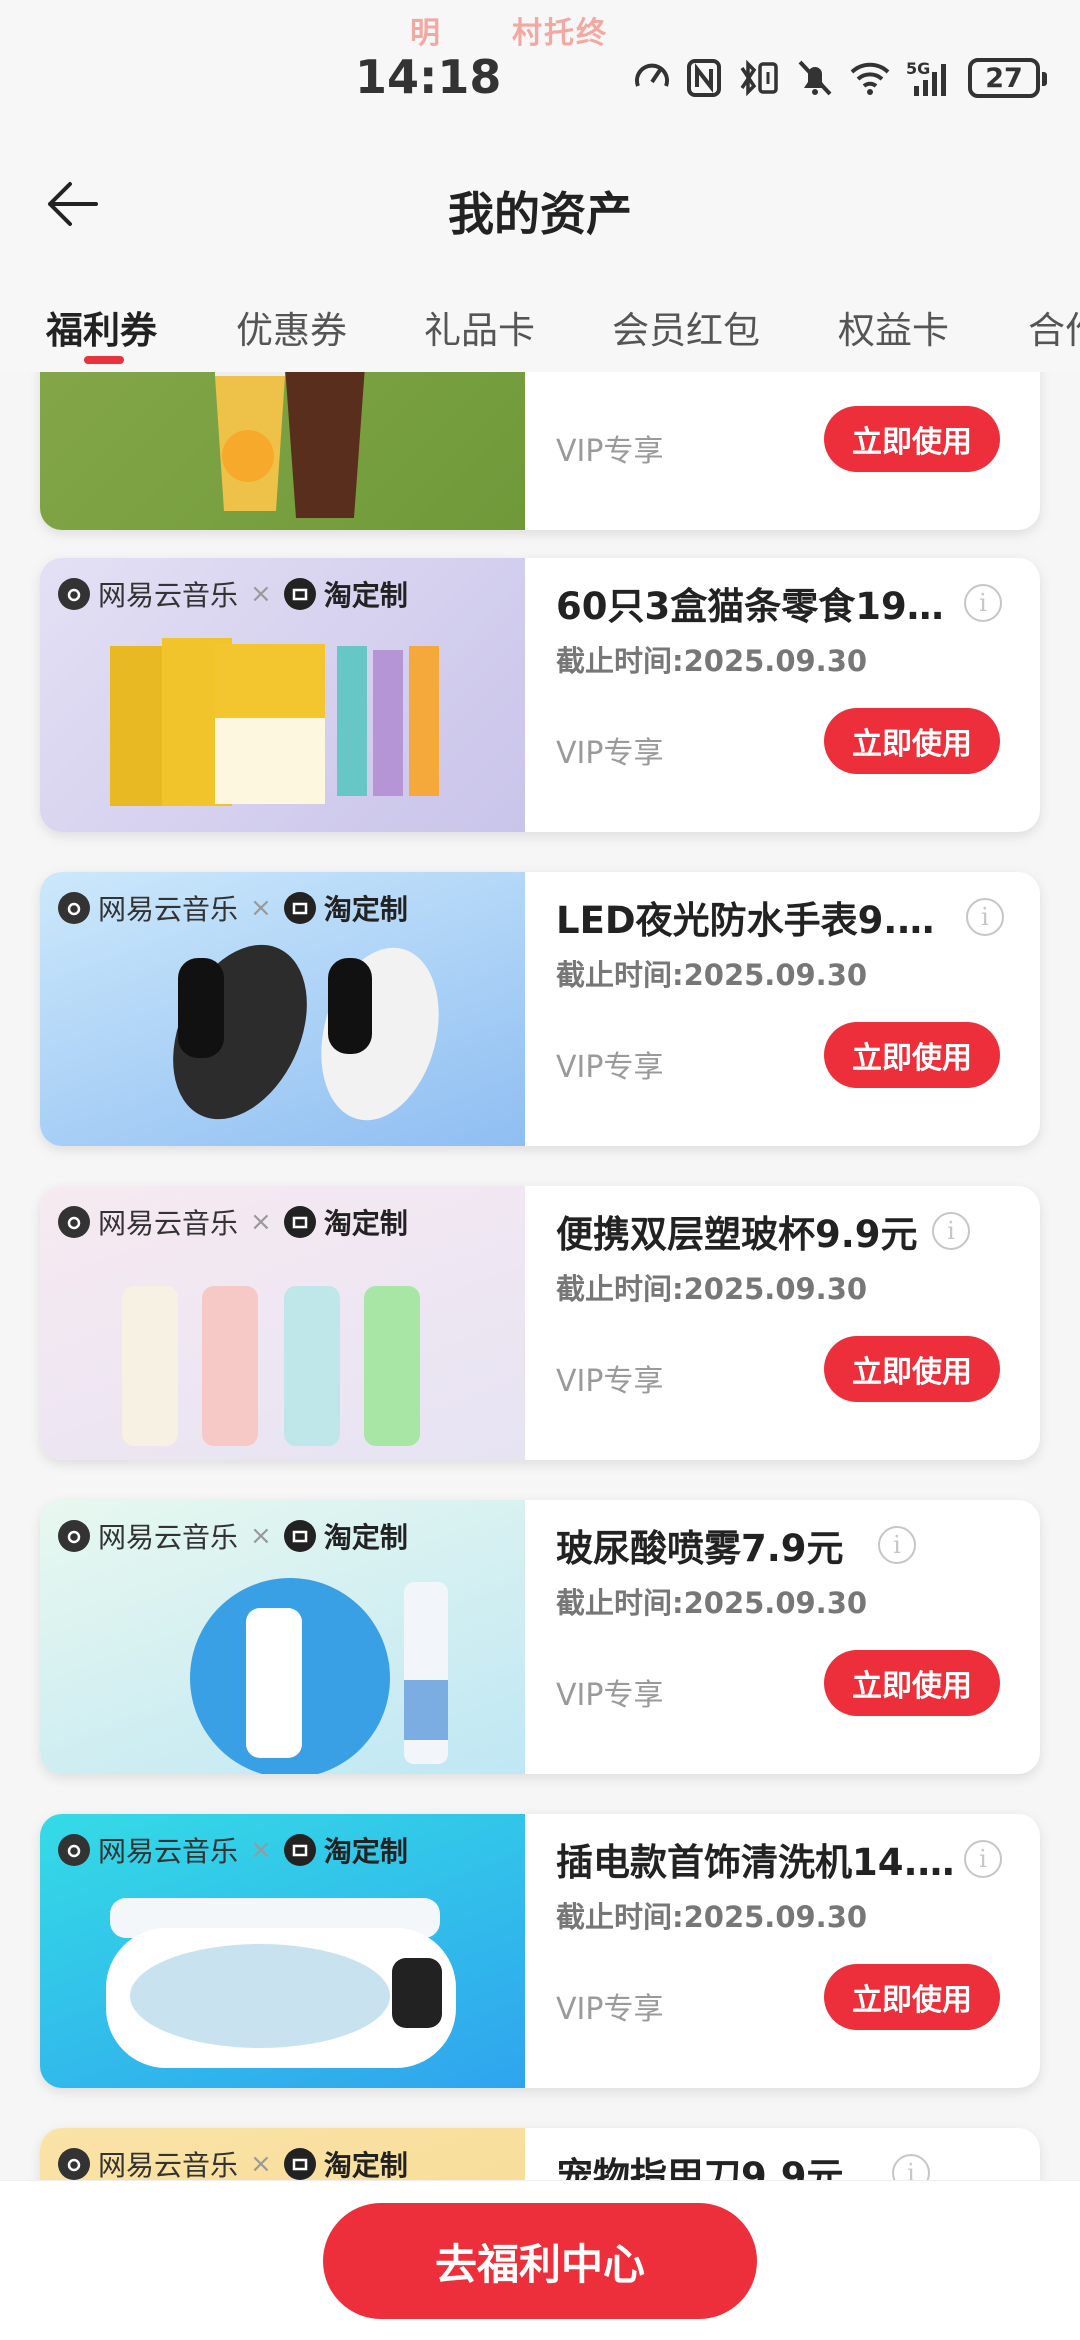 This screenshot has width=1080, height=2340. Describe the element at coordinates (759, 78) in the screenshot. I see `bluetooth-vibrate-icon` at that location.